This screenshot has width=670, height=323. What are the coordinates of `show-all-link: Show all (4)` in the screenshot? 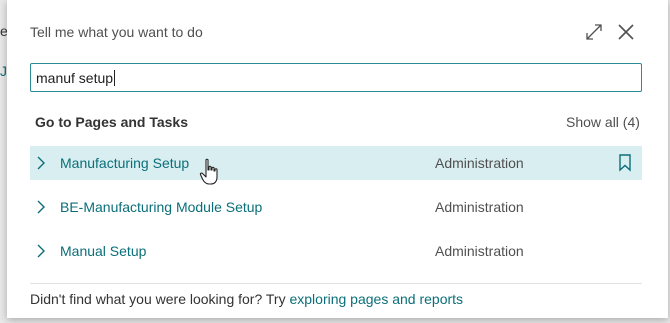 It's located at (603, 122).